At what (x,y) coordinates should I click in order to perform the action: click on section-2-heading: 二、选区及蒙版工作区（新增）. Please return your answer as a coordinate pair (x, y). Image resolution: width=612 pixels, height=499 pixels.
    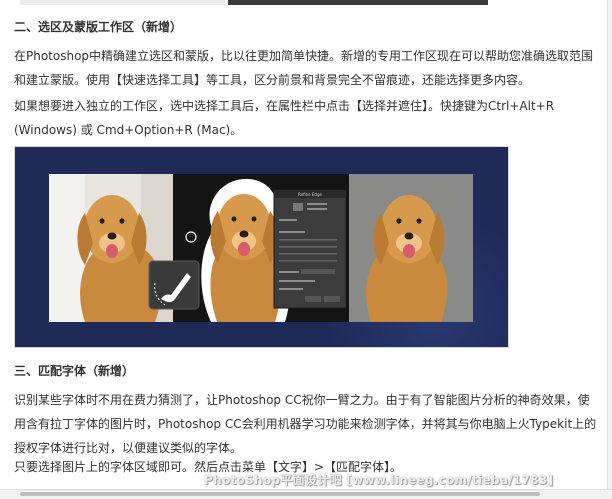
    Looking at the image, I should click on (98, 27).